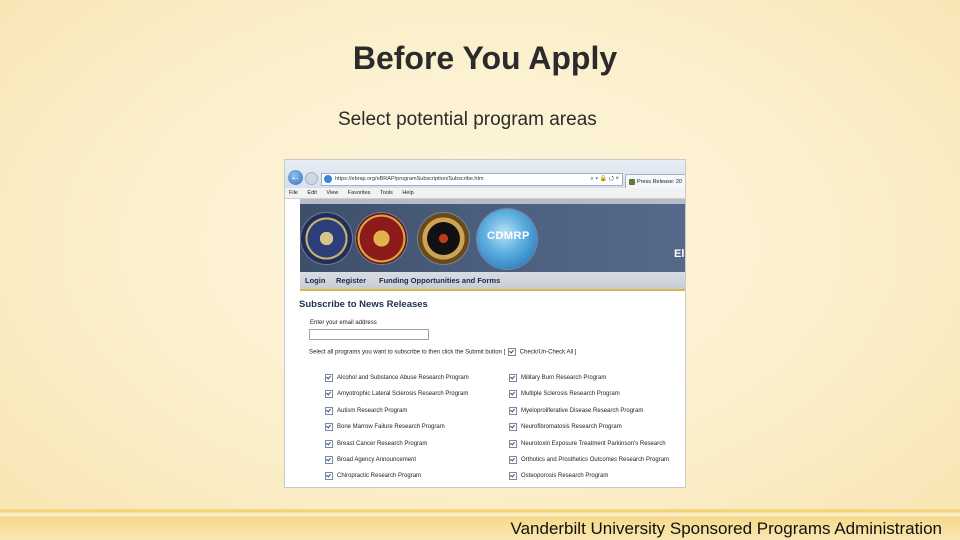  I want to click on program-label: Broad Agency Announcement, so click(377, 459).